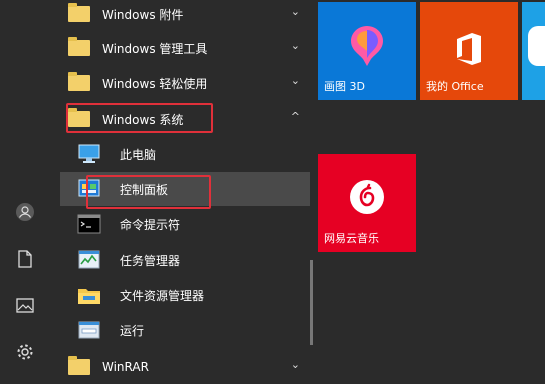 This screenshot has height=384, width=545. Describe the element at coordinates (143, 14) in the screenshot. I see `app-group-label: Windows 附件` at that location.